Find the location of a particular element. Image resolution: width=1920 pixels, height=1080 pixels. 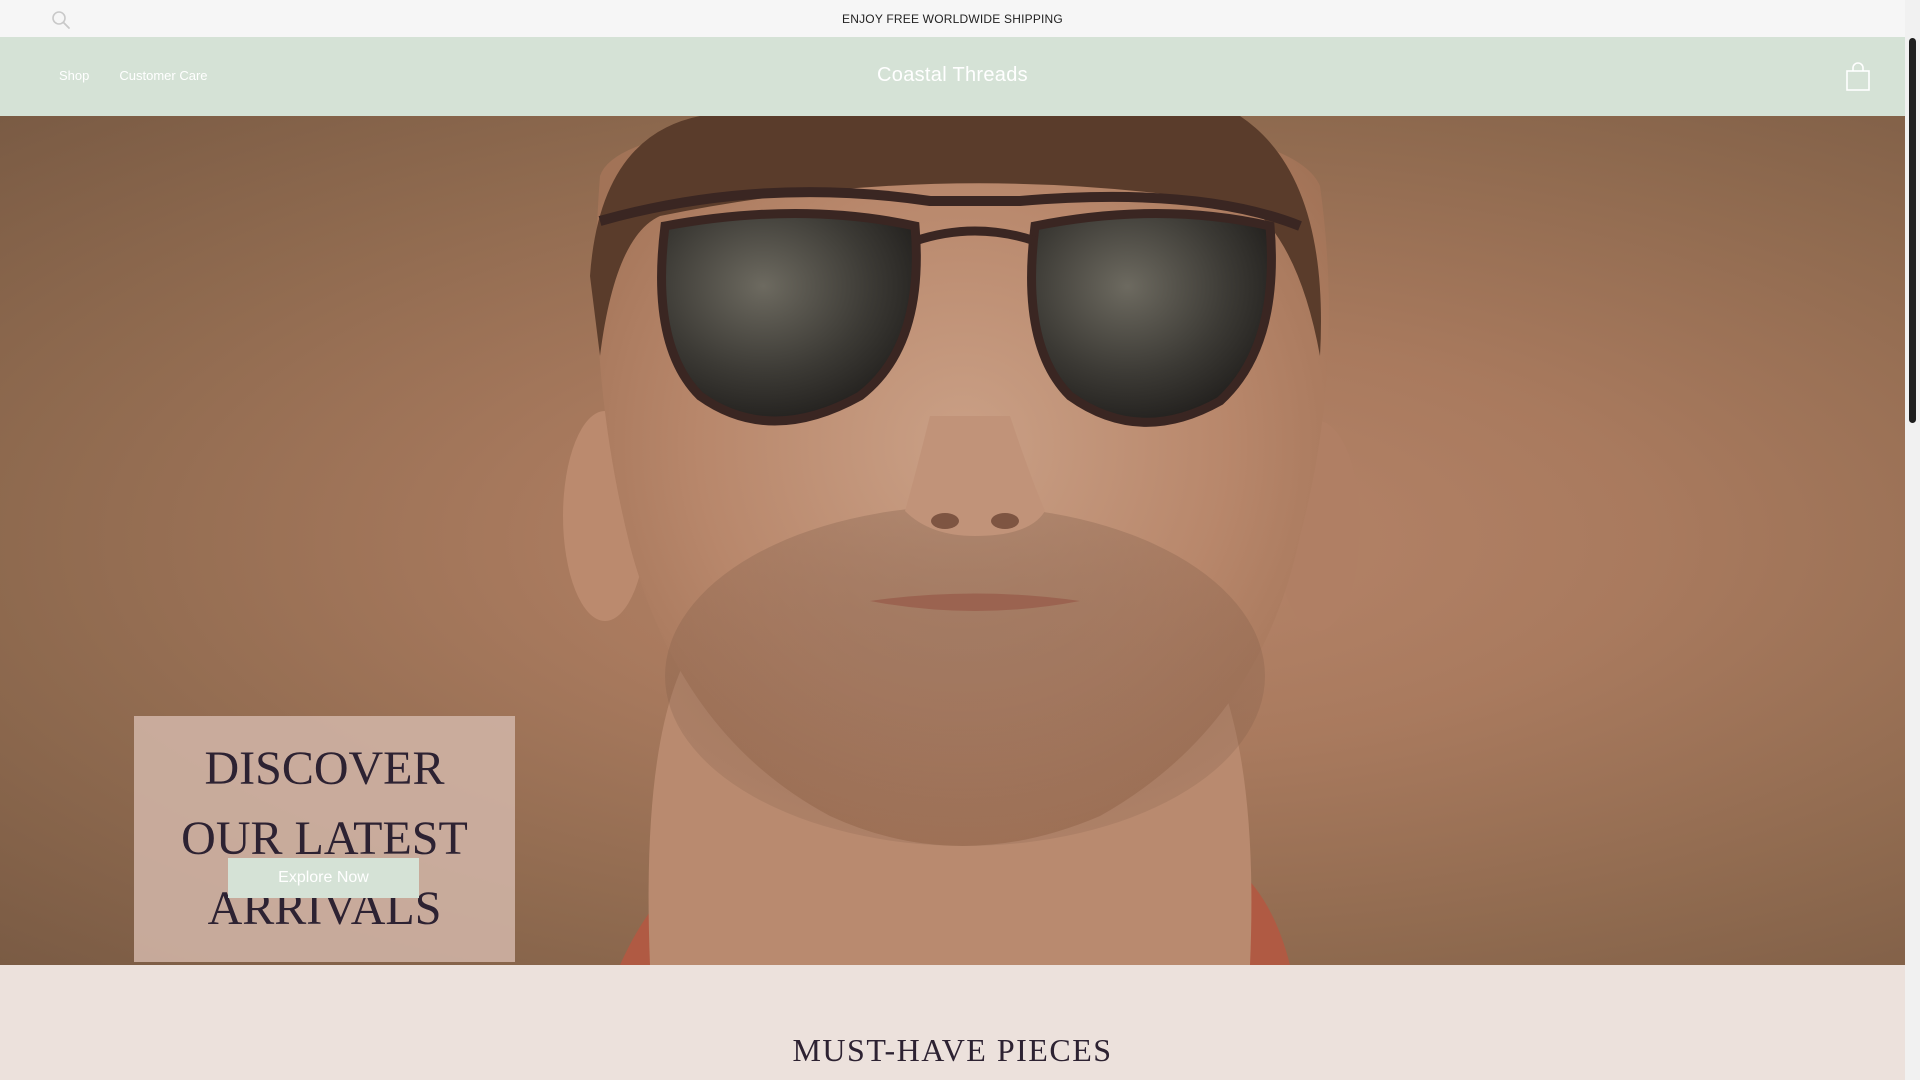

hero-title: DISCOVER OUR LATEST ARRIVALS is located at coordinates (324, 838).